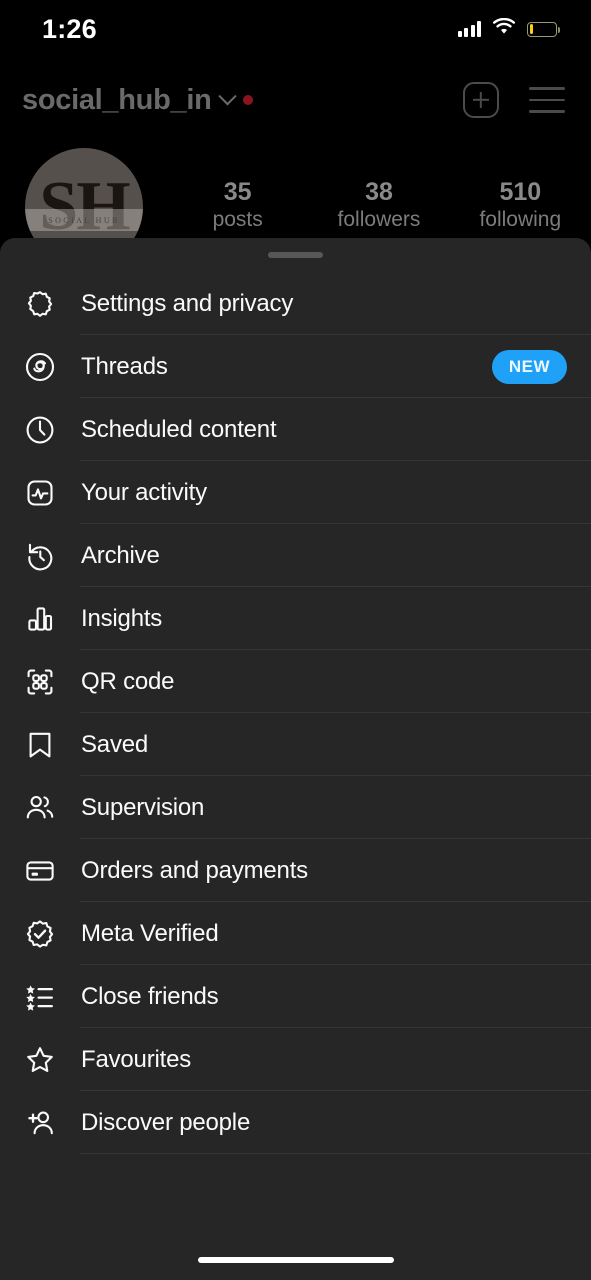 This screenshot has width=591, height=1280. What do you see at coordinates (124, 366) in the screenshot?
I see `menu-item-label: Threads` at bounding box center [124, 366].